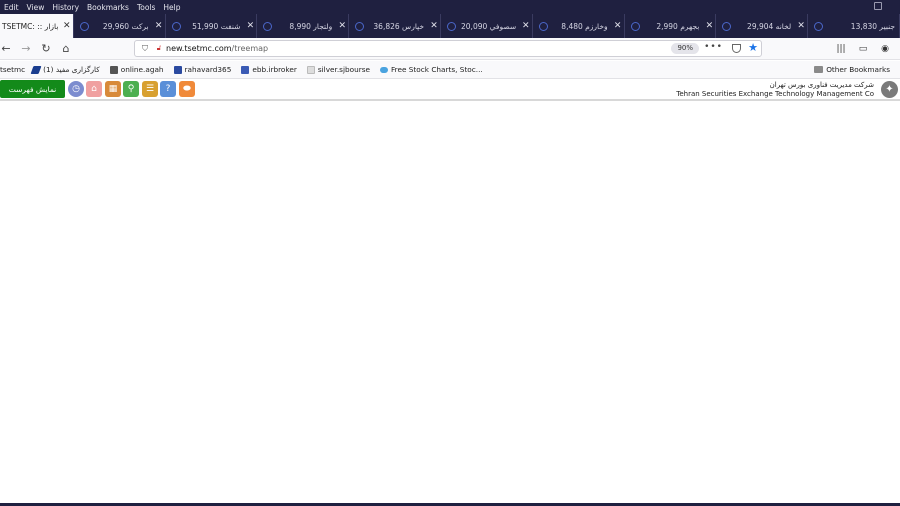  I want to click on menu-bookmarks: Bookmarks, so click(108, 7).